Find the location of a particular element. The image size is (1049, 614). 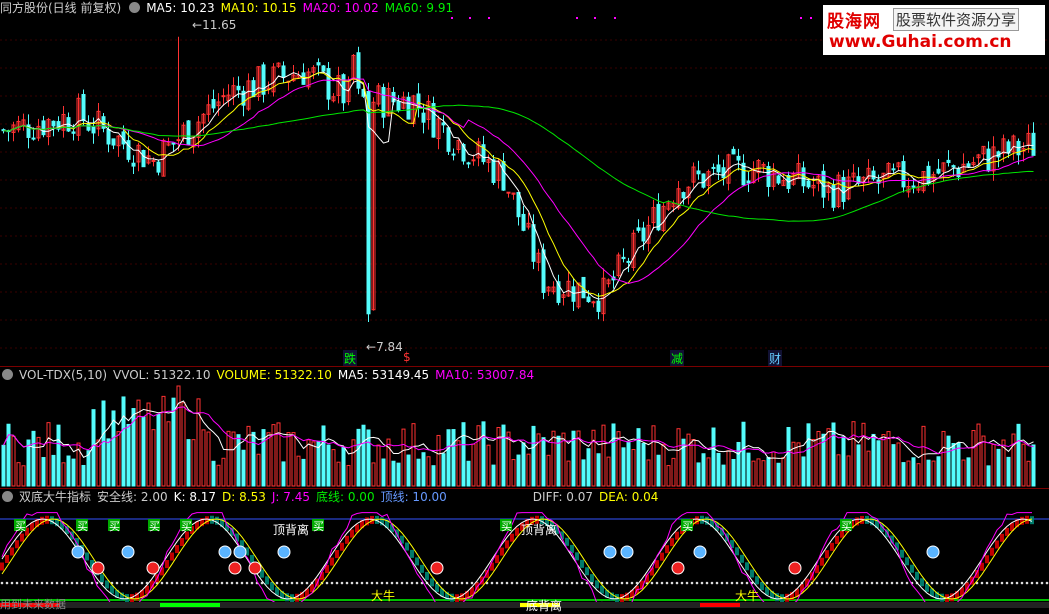

bubble-icon is located at coordinates (627, 552).